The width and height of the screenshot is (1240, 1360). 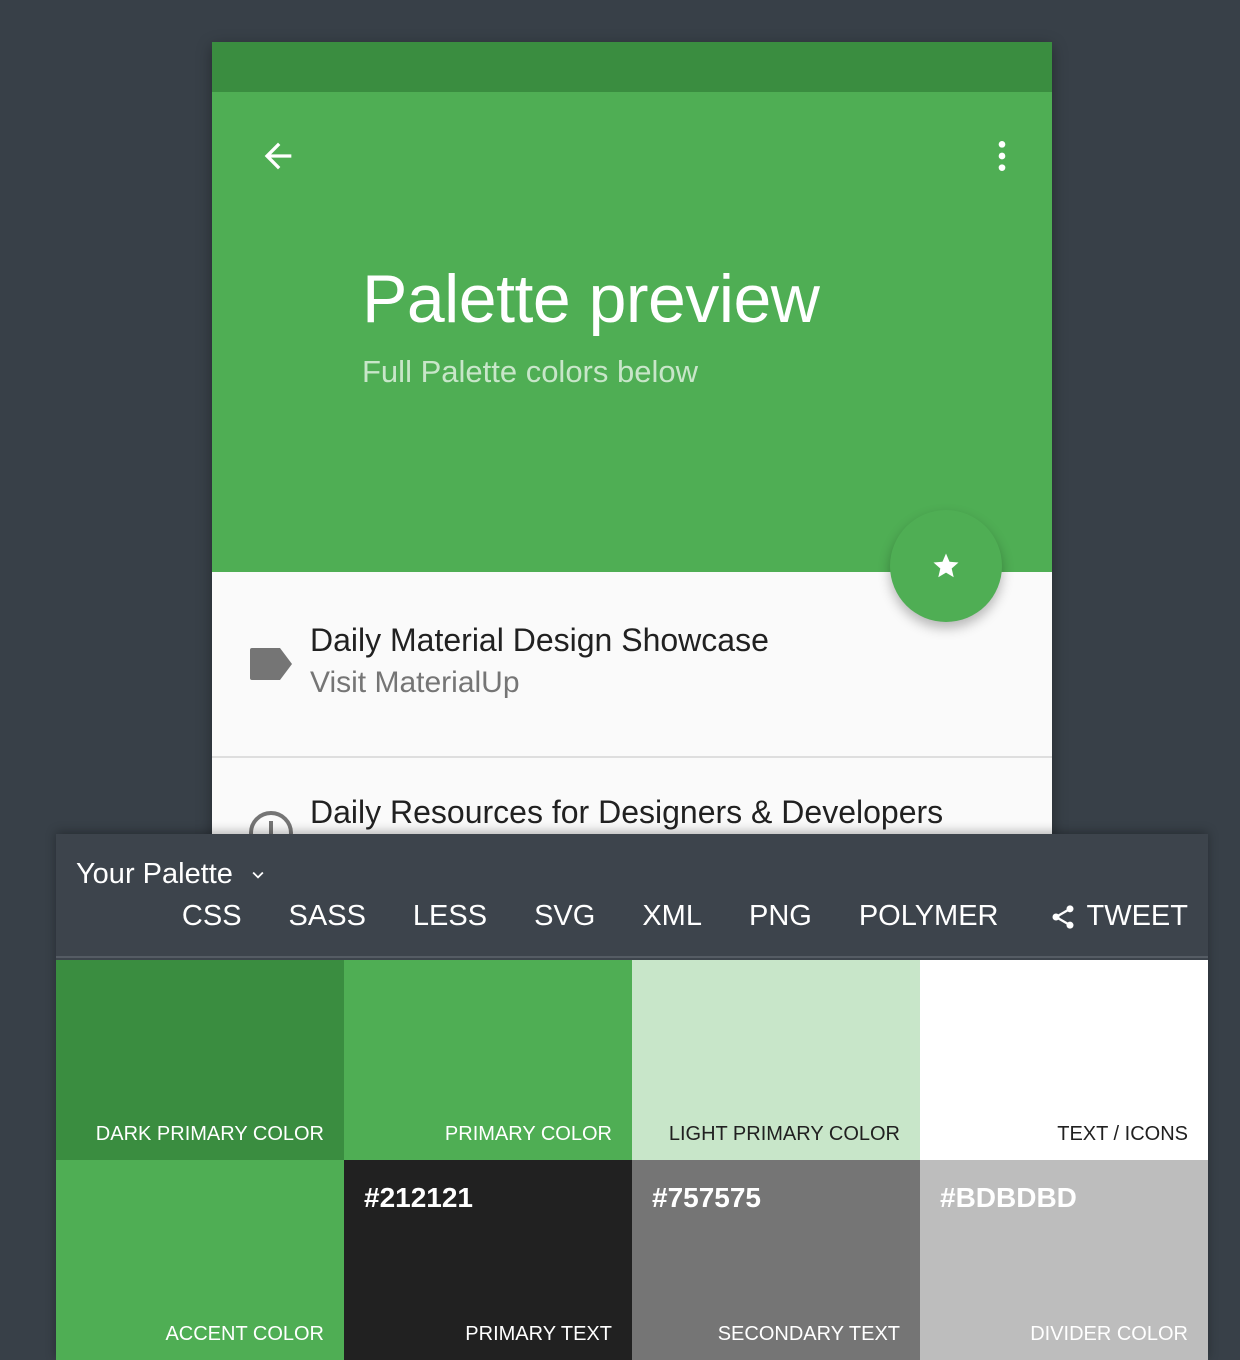 I want to click on list-item-subtitle: Visit MaterialUp, so click(x=415, y=683).